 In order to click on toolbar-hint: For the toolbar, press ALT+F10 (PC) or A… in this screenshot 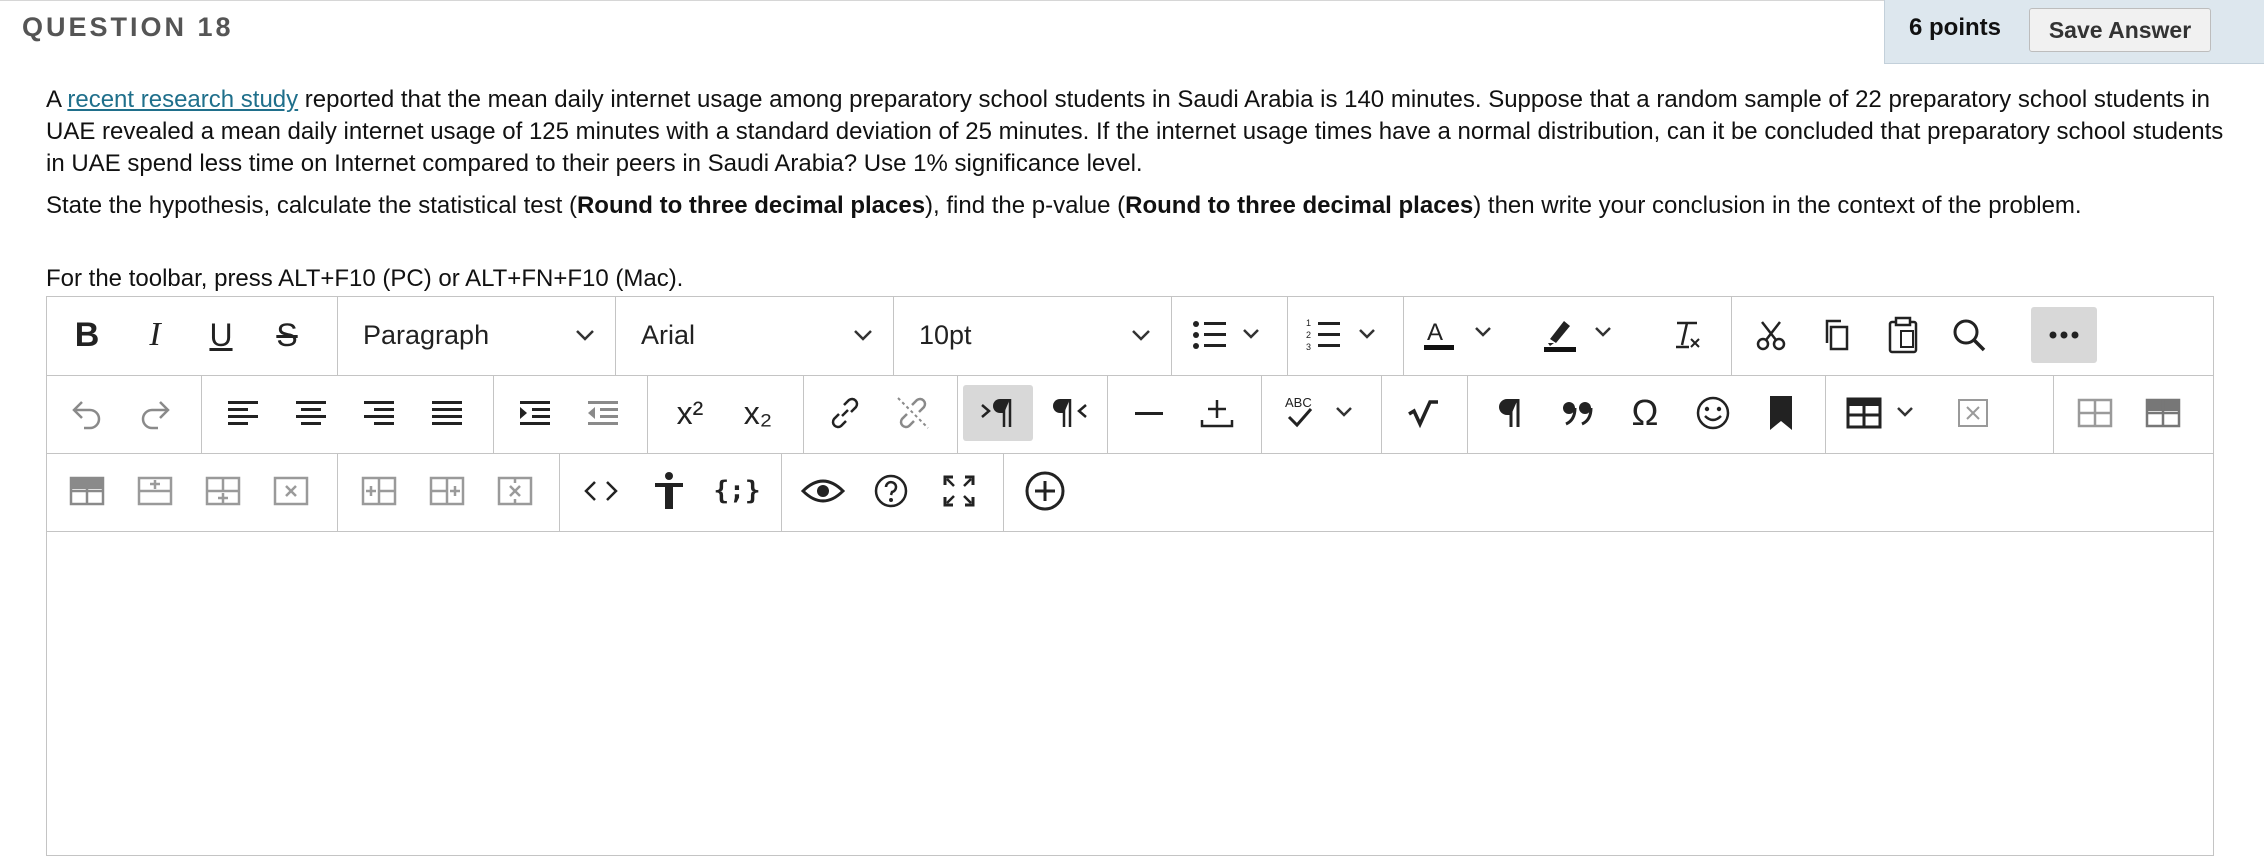, I will do `click(365, 278)`.